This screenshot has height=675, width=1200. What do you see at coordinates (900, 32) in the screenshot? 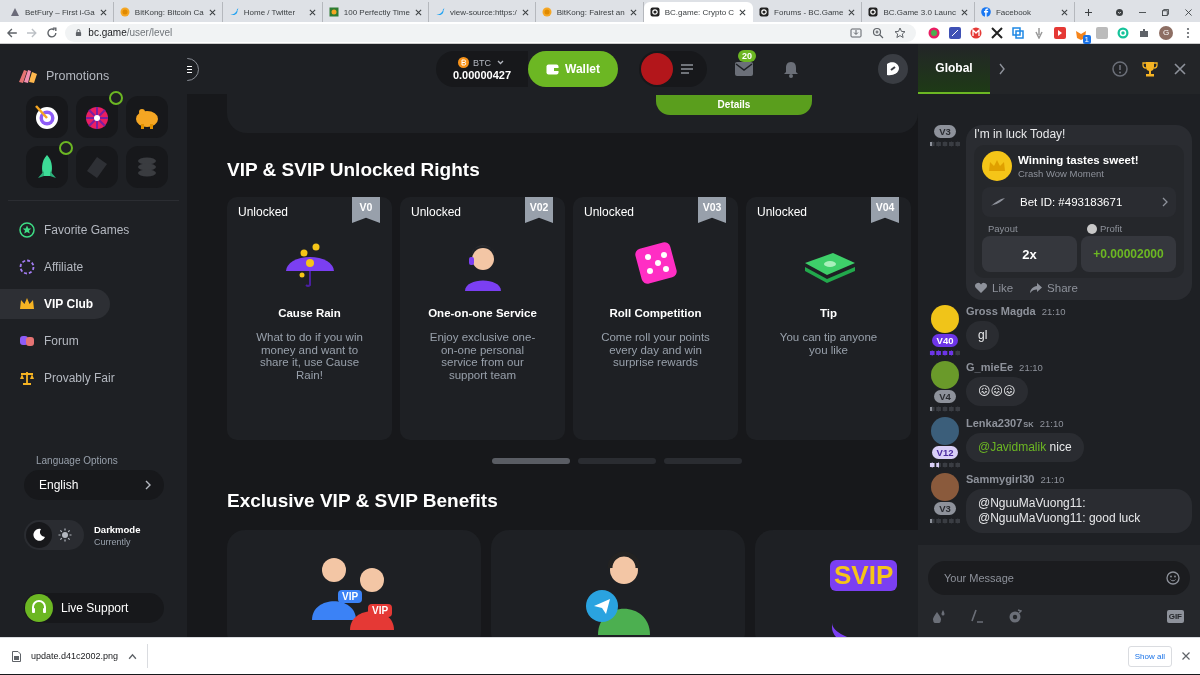
I see `star-icon` at bounding box center [900, 32].